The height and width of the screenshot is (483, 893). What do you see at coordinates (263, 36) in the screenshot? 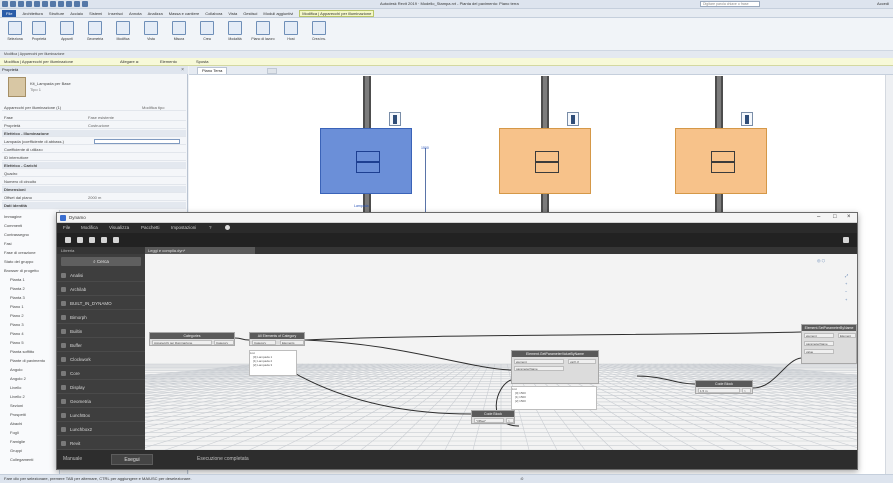
I see `ribbon-button-workplane: Piano di lavoro` at bounding box center [263, 36].